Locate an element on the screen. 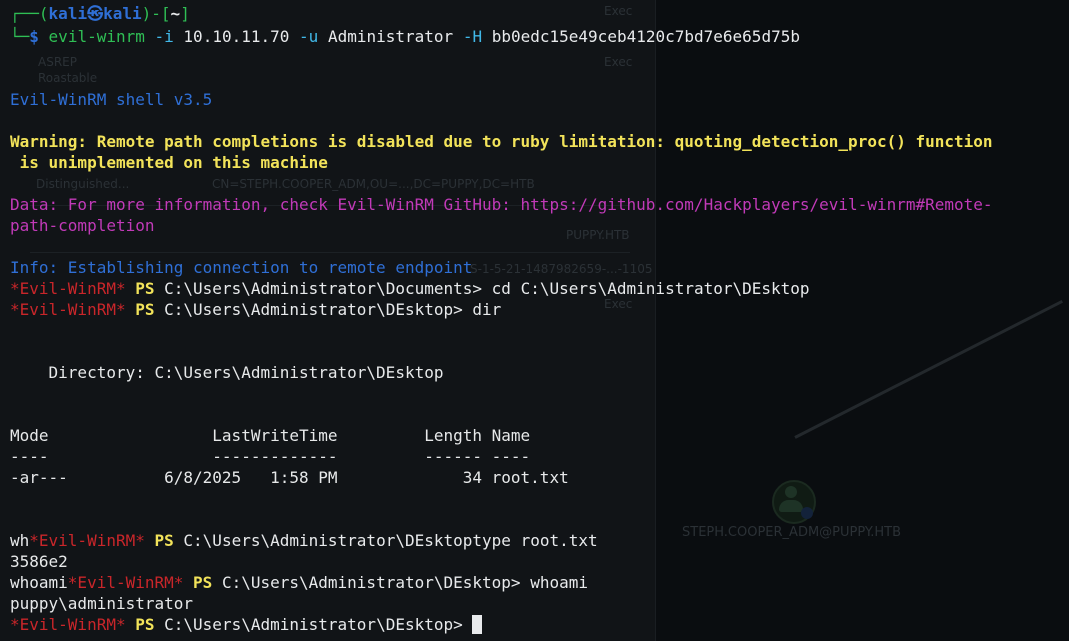  prompt-corner: └─ is located at coordinates (20, 36).